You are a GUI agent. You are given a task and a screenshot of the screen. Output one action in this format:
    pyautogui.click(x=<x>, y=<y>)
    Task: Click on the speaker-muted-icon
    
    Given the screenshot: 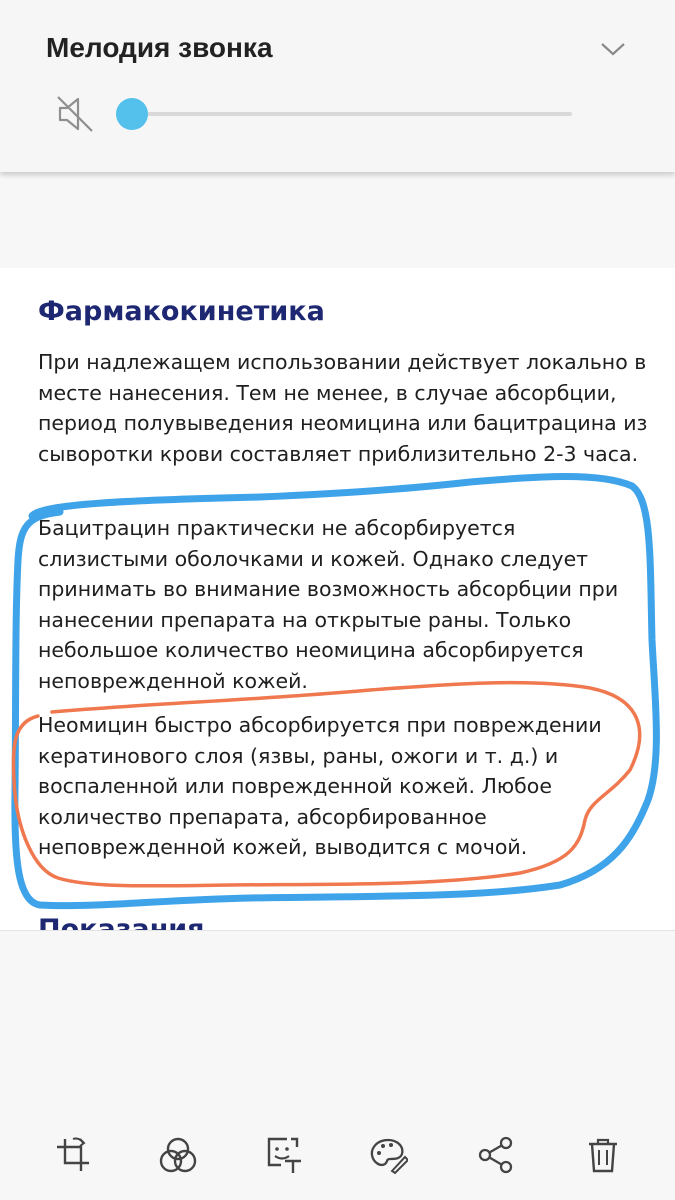 What is the action you would take?
    pyautogui.click(x=75, y=114)
    